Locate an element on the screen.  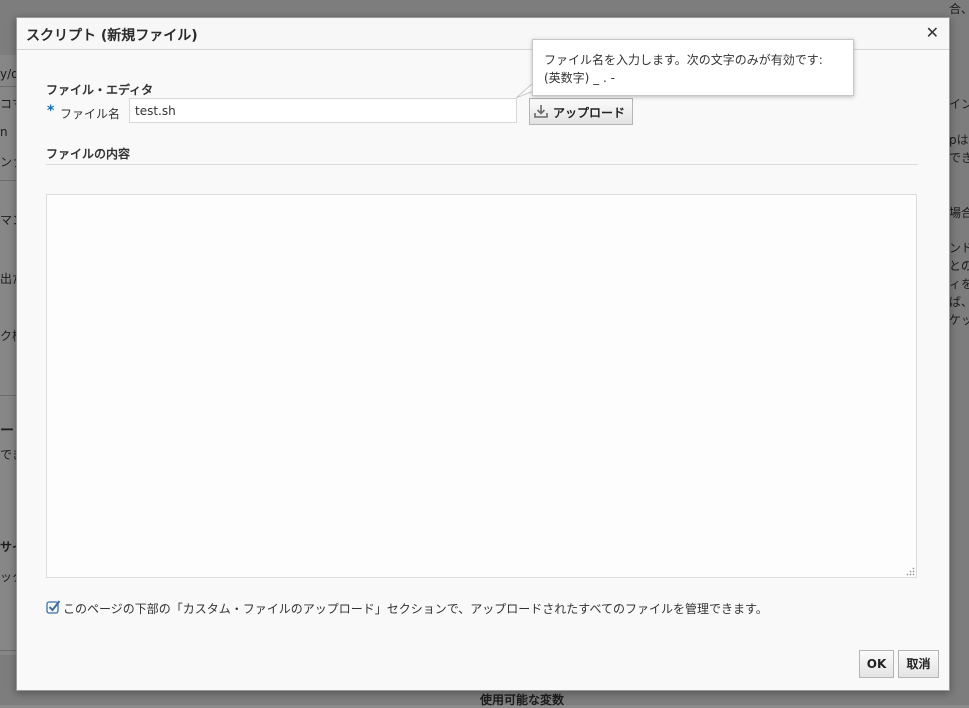
bg-fragment: マン is located at coordinates (8, 220).